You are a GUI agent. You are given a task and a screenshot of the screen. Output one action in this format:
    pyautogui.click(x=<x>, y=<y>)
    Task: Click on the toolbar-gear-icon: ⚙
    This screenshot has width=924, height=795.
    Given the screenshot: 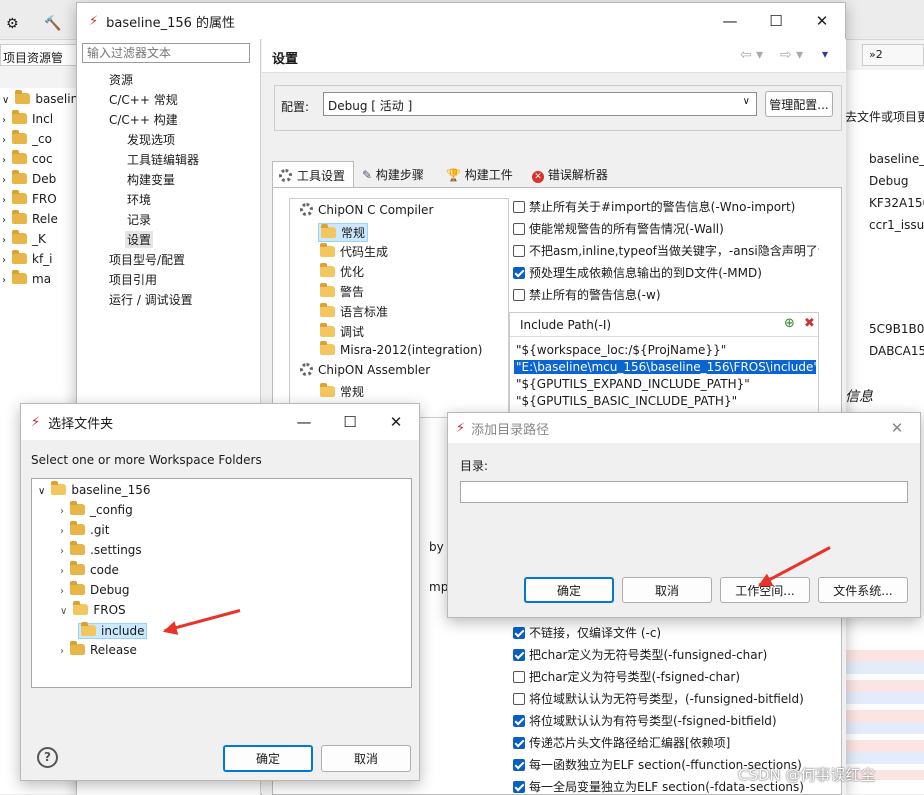 What is the action you would take?
    pyautogui.click(x=12, y=24)
    